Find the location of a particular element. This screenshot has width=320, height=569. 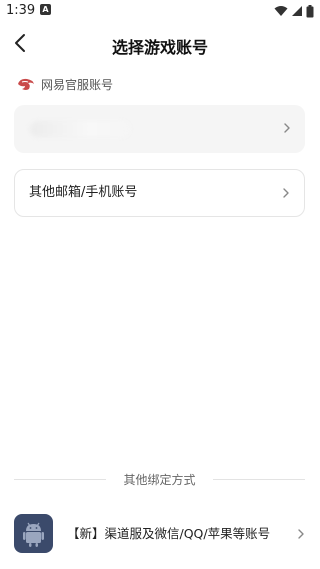

netease-account-card is located at coordinates (159, 129).